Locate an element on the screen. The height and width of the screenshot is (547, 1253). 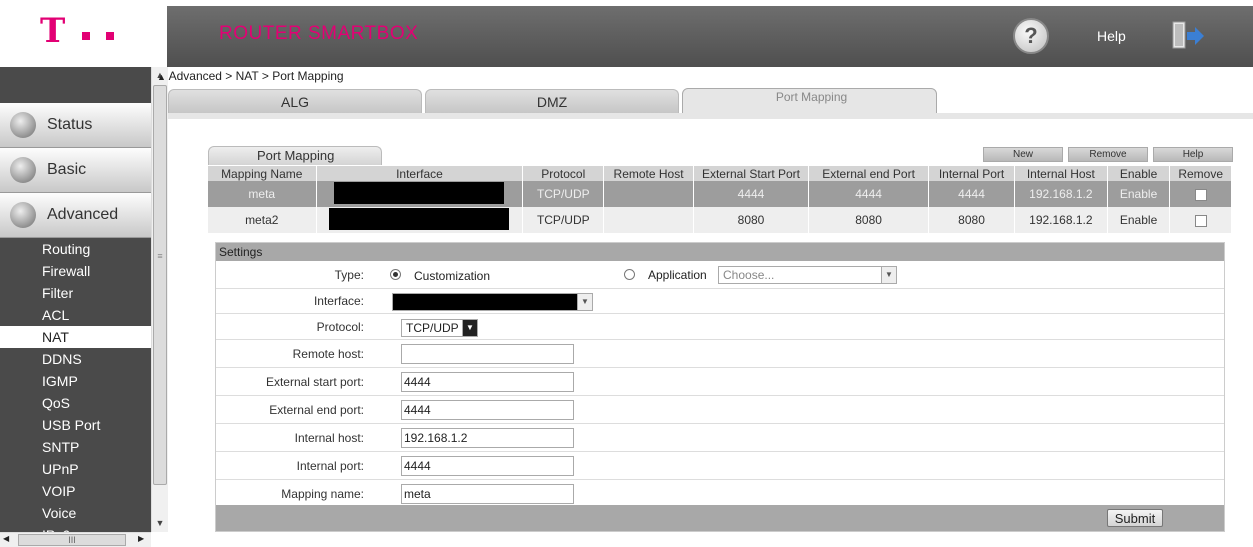
cell-int-port: 4444 is located at coordinates (971, 194).